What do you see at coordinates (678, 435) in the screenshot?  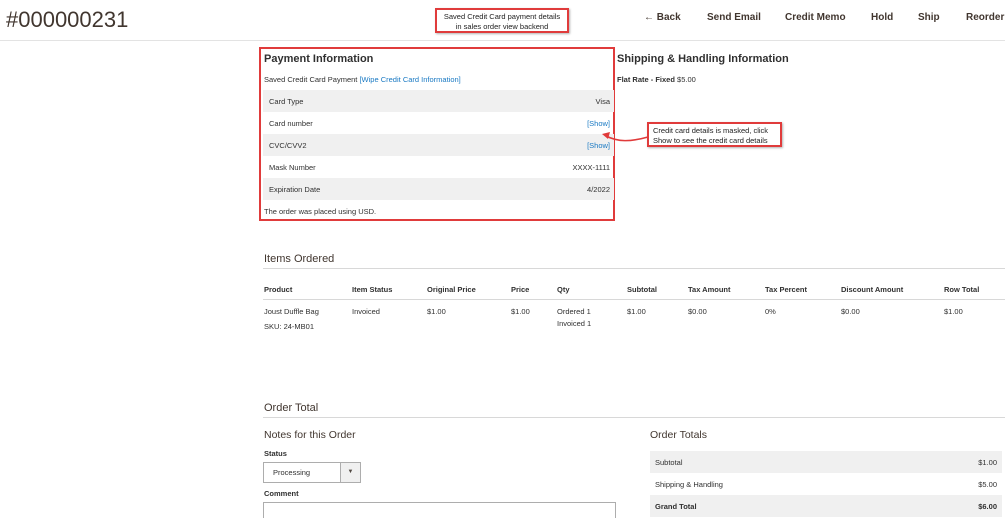 I see `order-totals-title: Order Totals` at bounding box center [678, 435].